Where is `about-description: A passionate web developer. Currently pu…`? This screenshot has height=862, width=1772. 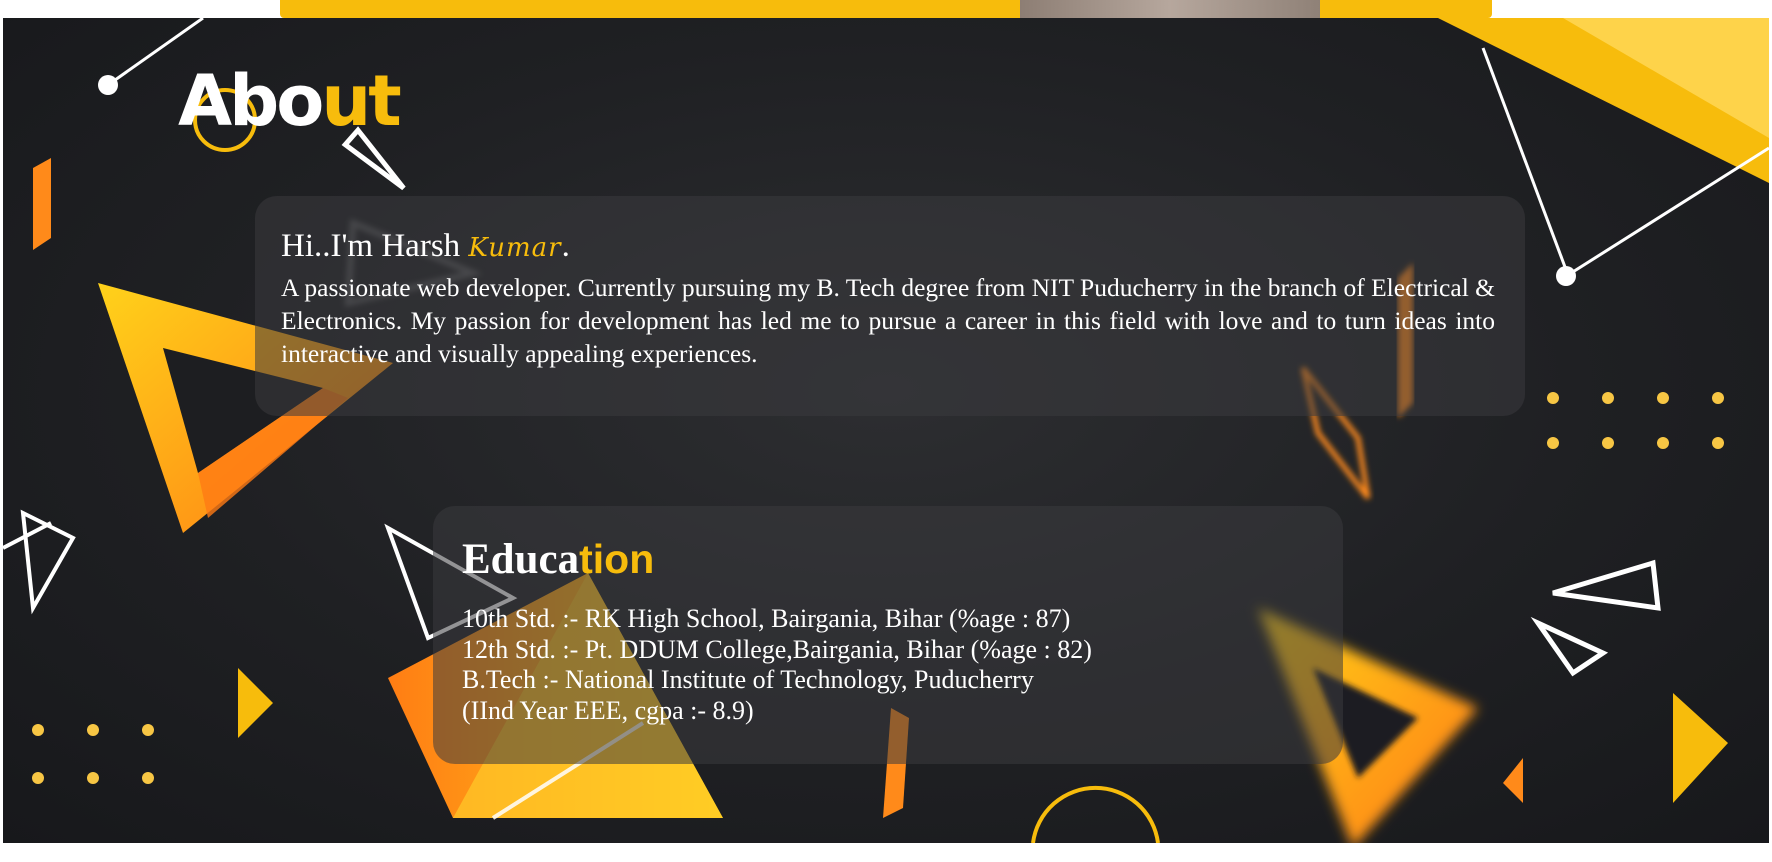 about-description: A passionate web developer. Currently pu… is located at coordinates (888, 320).